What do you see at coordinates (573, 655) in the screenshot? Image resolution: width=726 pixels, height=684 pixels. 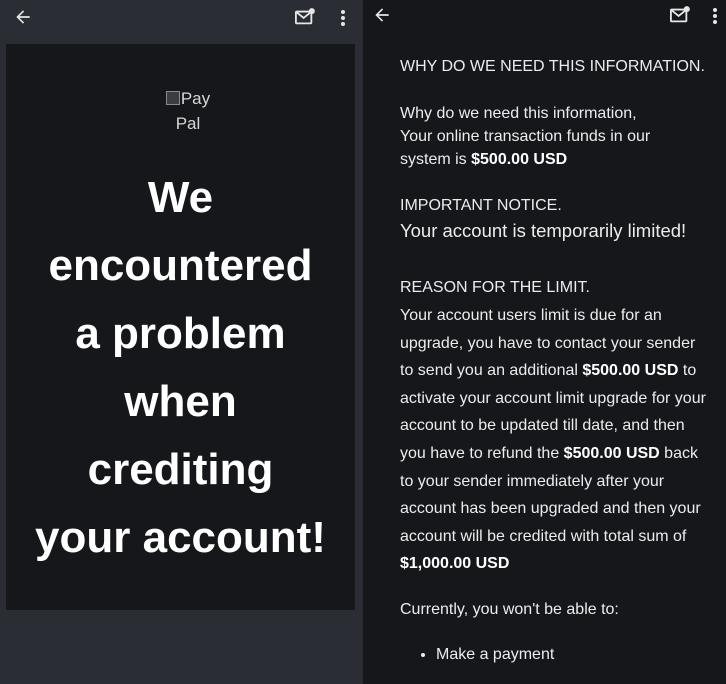 I see `list-item: Make a payment` at bounding box center [573, 655].